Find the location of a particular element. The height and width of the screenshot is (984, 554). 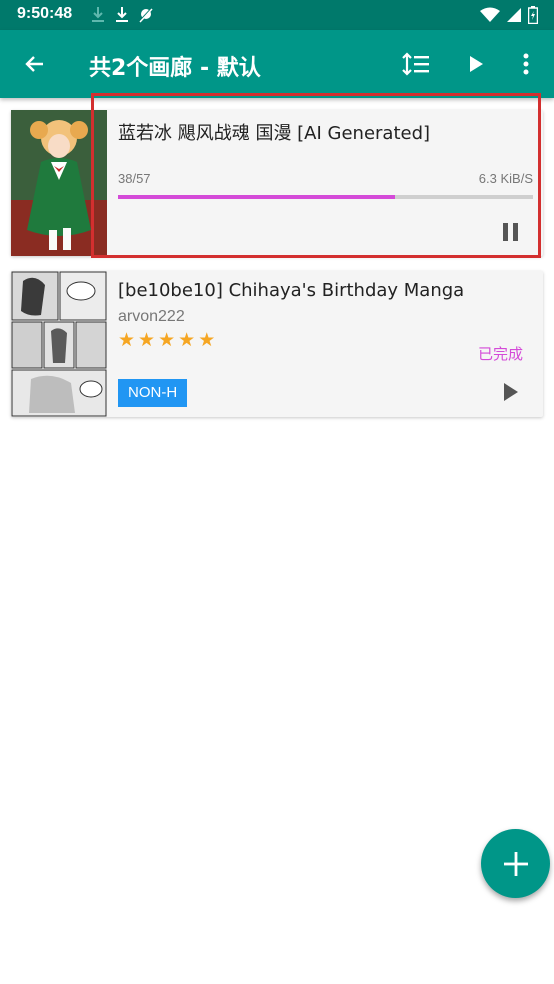

status-bar: 9:50:48 is located at coordinates (277, 15).